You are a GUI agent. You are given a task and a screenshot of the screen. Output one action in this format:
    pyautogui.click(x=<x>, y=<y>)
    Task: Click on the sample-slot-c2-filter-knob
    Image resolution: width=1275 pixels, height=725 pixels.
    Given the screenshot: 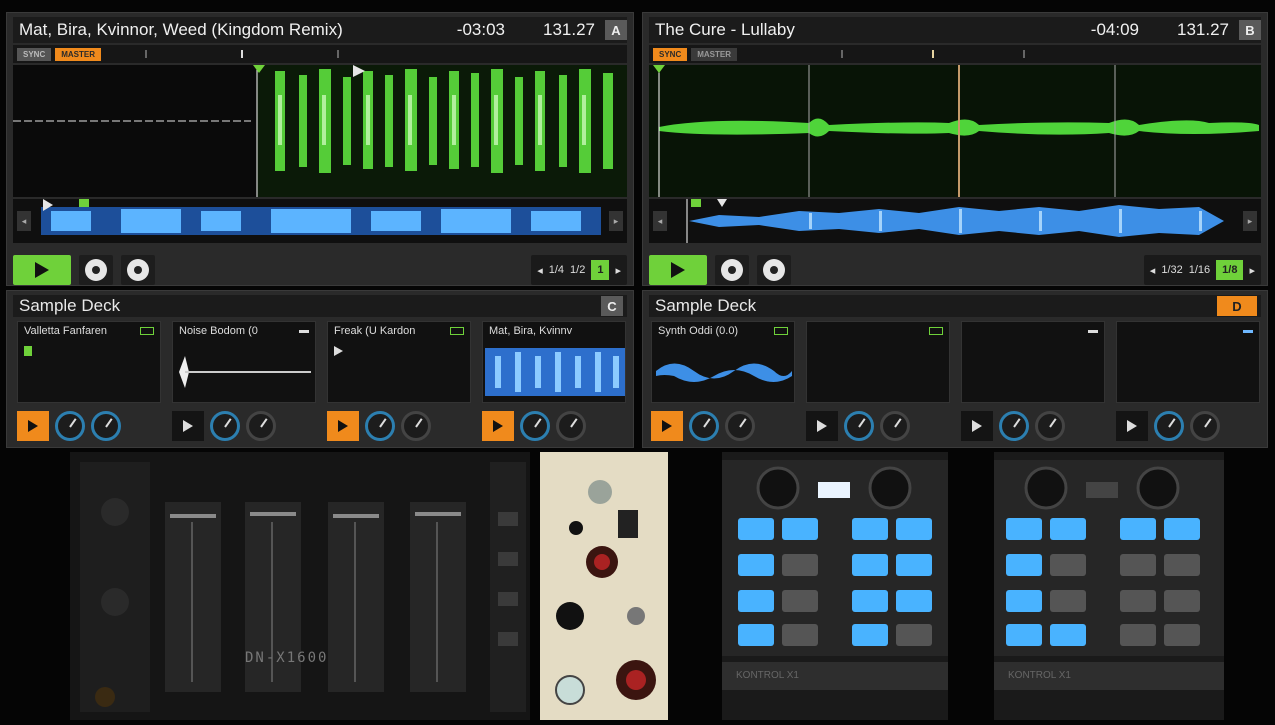 What is the action you would take?
    pyautogui.click(x=225, y=426)
    